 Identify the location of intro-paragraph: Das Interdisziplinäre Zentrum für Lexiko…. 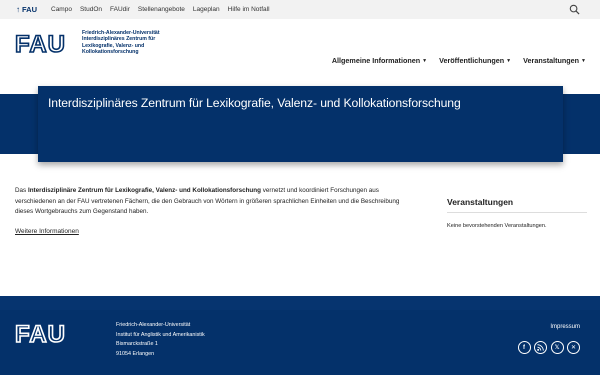
(215, 202).